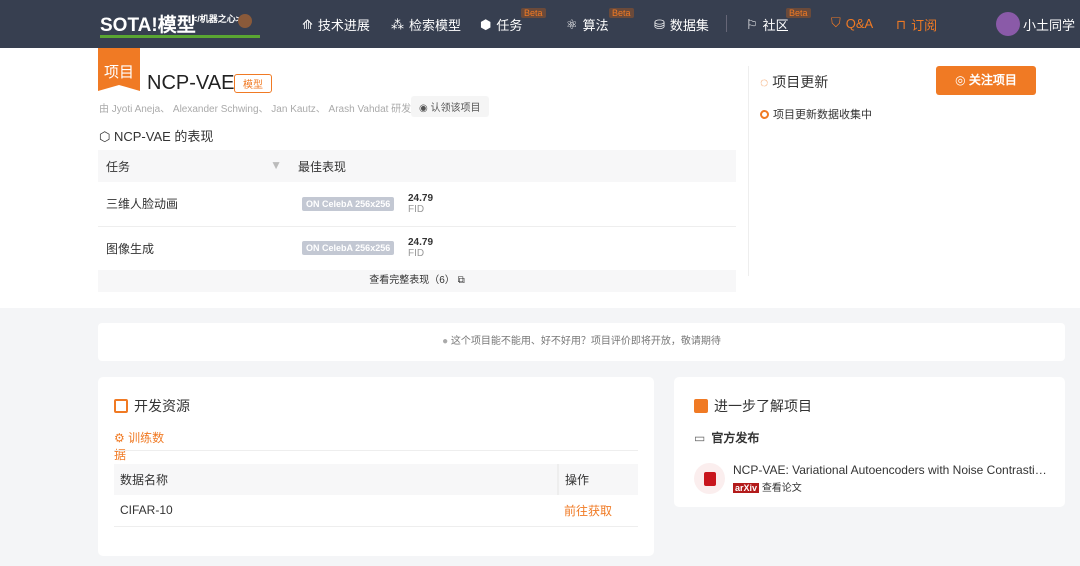 Image resolution: width=1080 pixels, height=566 pixels. What do you see at coordinates (822, 115) in the screenshot?
I see `update-text: 项目更新数据收集中` at bounding box center [822, 115].